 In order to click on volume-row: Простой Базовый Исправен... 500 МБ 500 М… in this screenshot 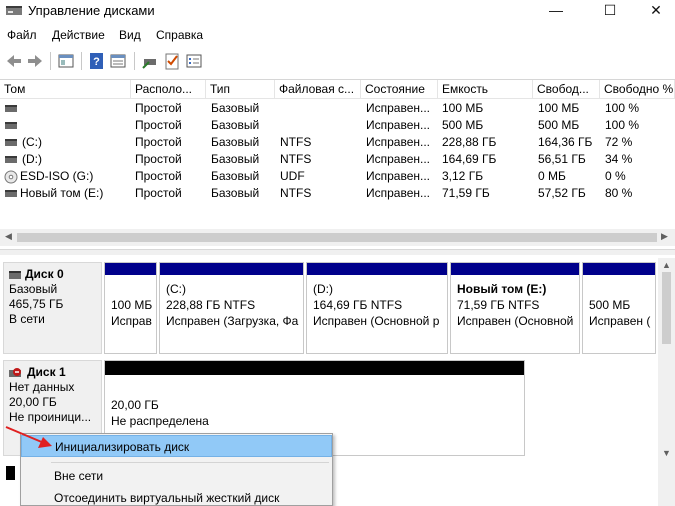, I will do `click(337, 125)`.